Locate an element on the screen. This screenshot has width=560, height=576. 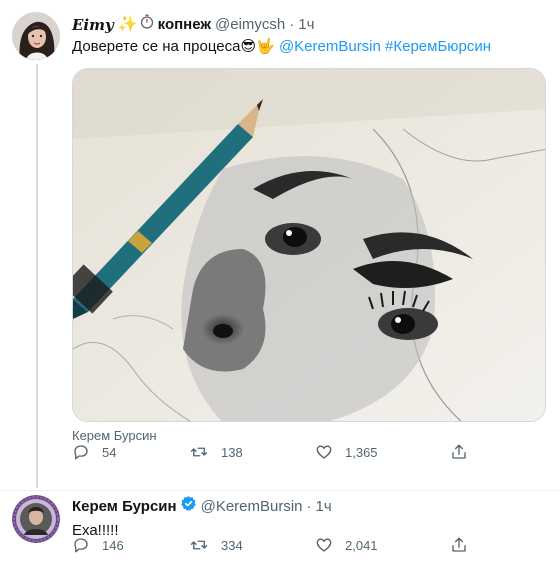
like-button: 2,041 is located at coordinates (346, 545).